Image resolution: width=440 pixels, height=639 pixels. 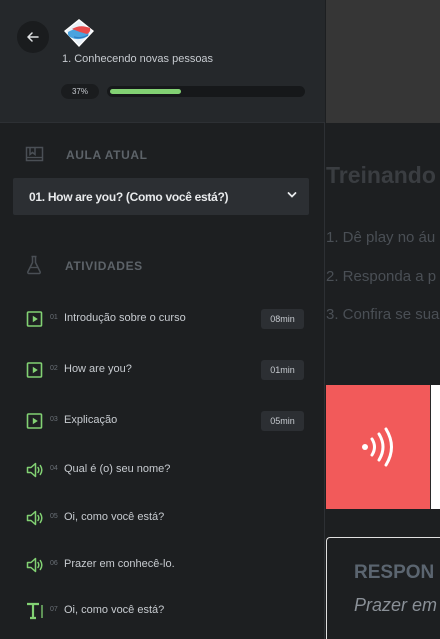 What do you see at coordinates (162, 421) in the screenshot?
I see `activity-item: 03 Explicação 05min` at bounding box center [162, 421].